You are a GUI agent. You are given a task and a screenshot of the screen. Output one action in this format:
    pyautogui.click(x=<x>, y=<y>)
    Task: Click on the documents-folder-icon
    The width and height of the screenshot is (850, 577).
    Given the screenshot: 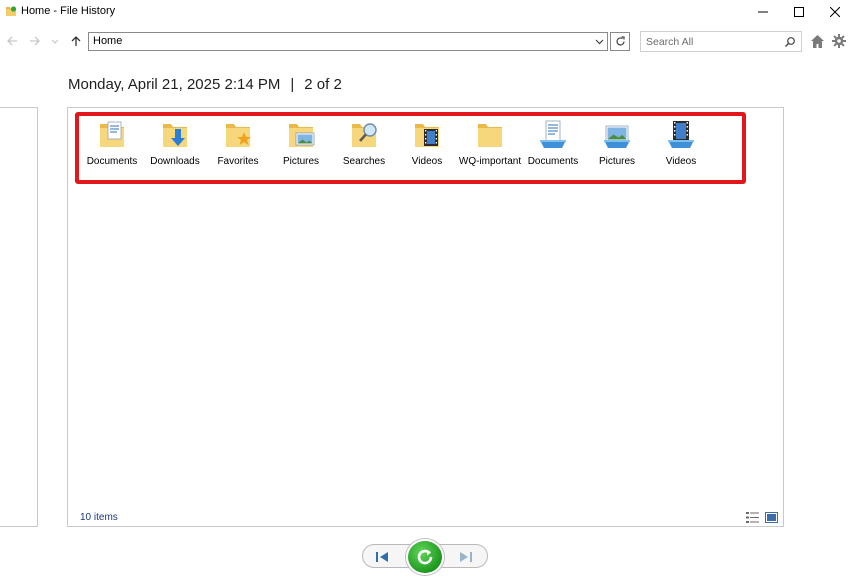 What is the action you would take?
    pyautogui.click(x=112, y=134)
    